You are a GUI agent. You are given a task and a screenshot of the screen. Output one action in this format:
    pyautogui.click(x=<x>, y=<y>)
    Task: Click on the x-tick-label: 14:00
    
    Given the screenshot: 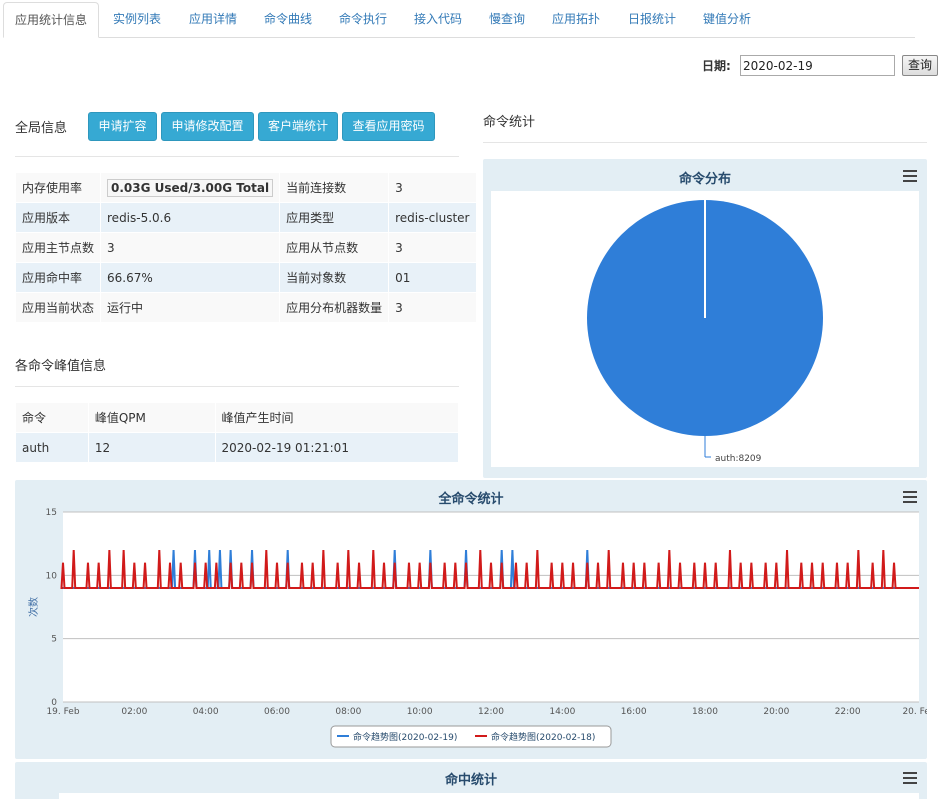 What is the action you would take?
    pyautogui.click(x=562, y=712)
    